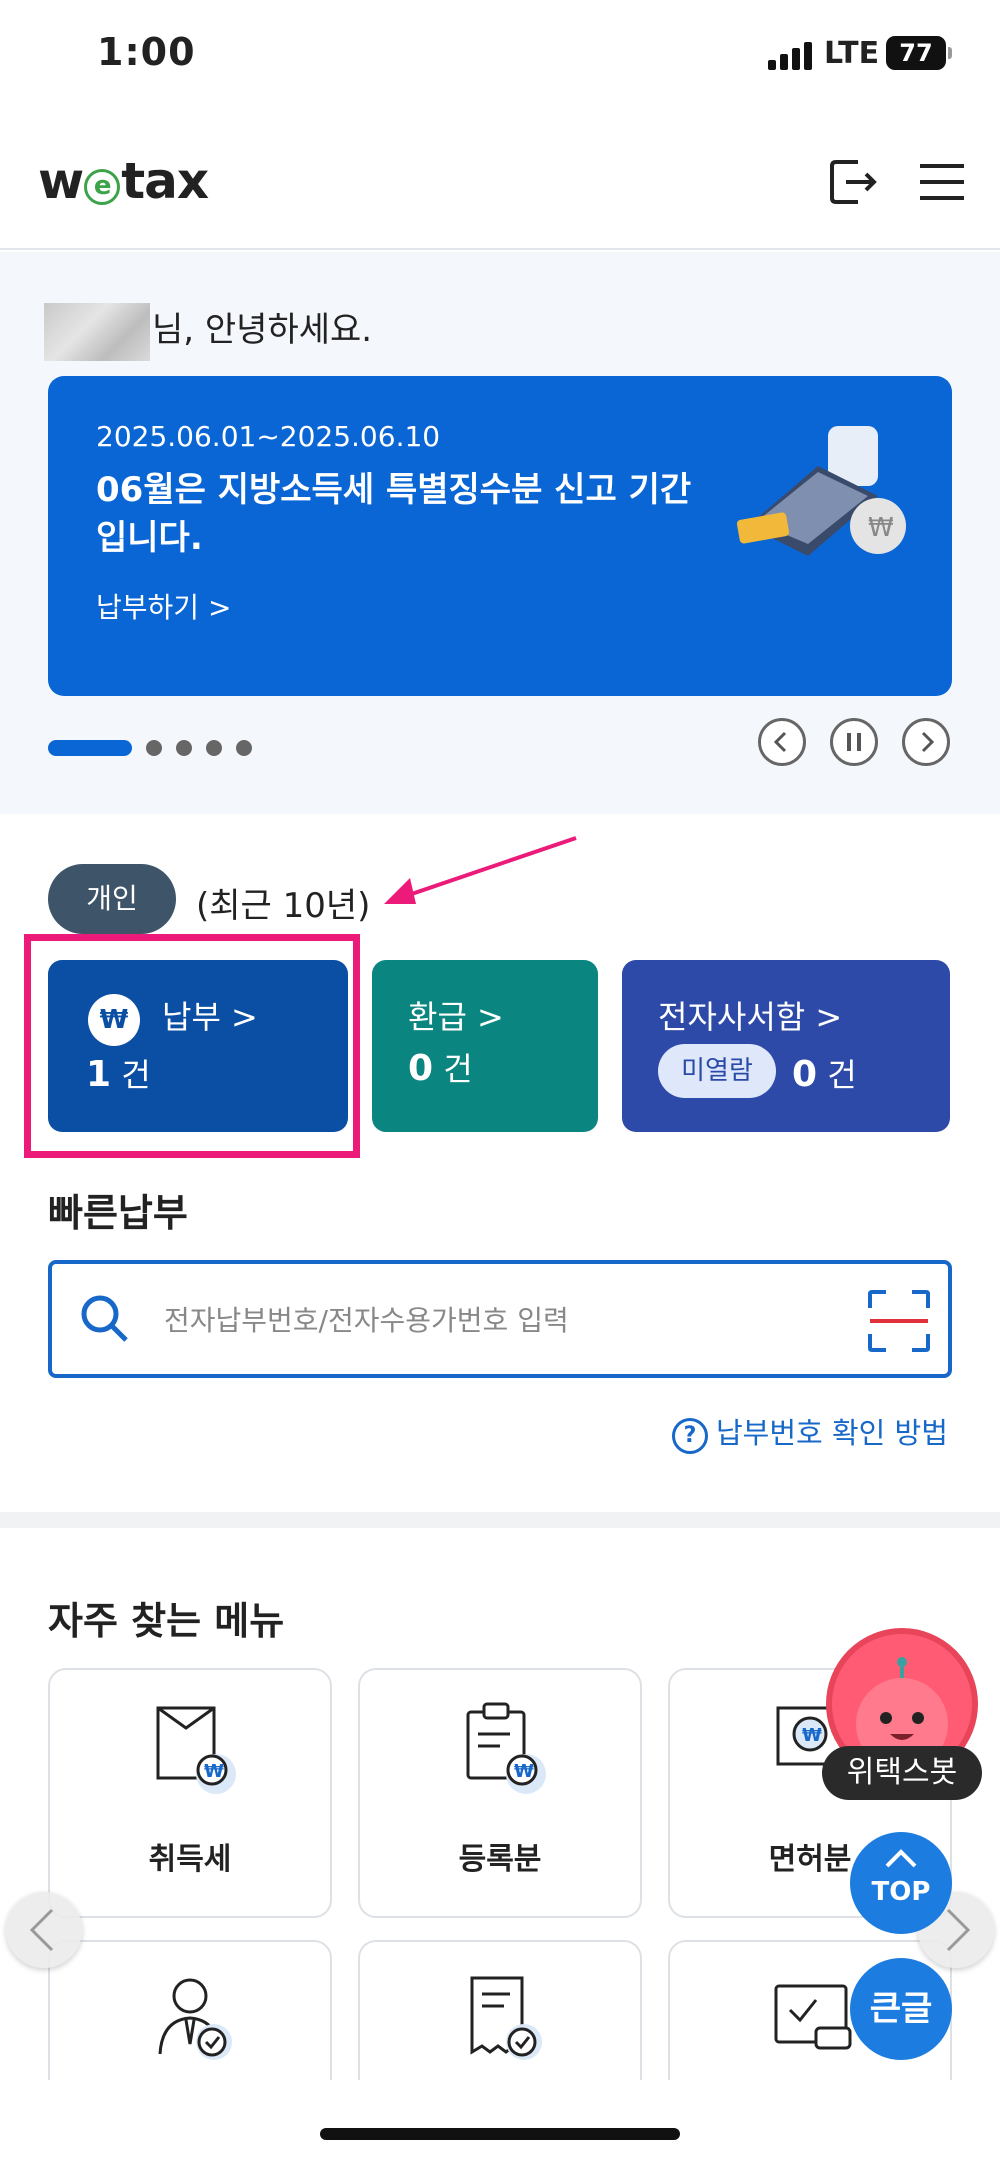  What do you see at coordinates (163, 606) in the screenshot?
I see `banner-pay-link: 납부하기 >` at bounding box center [163, 606].